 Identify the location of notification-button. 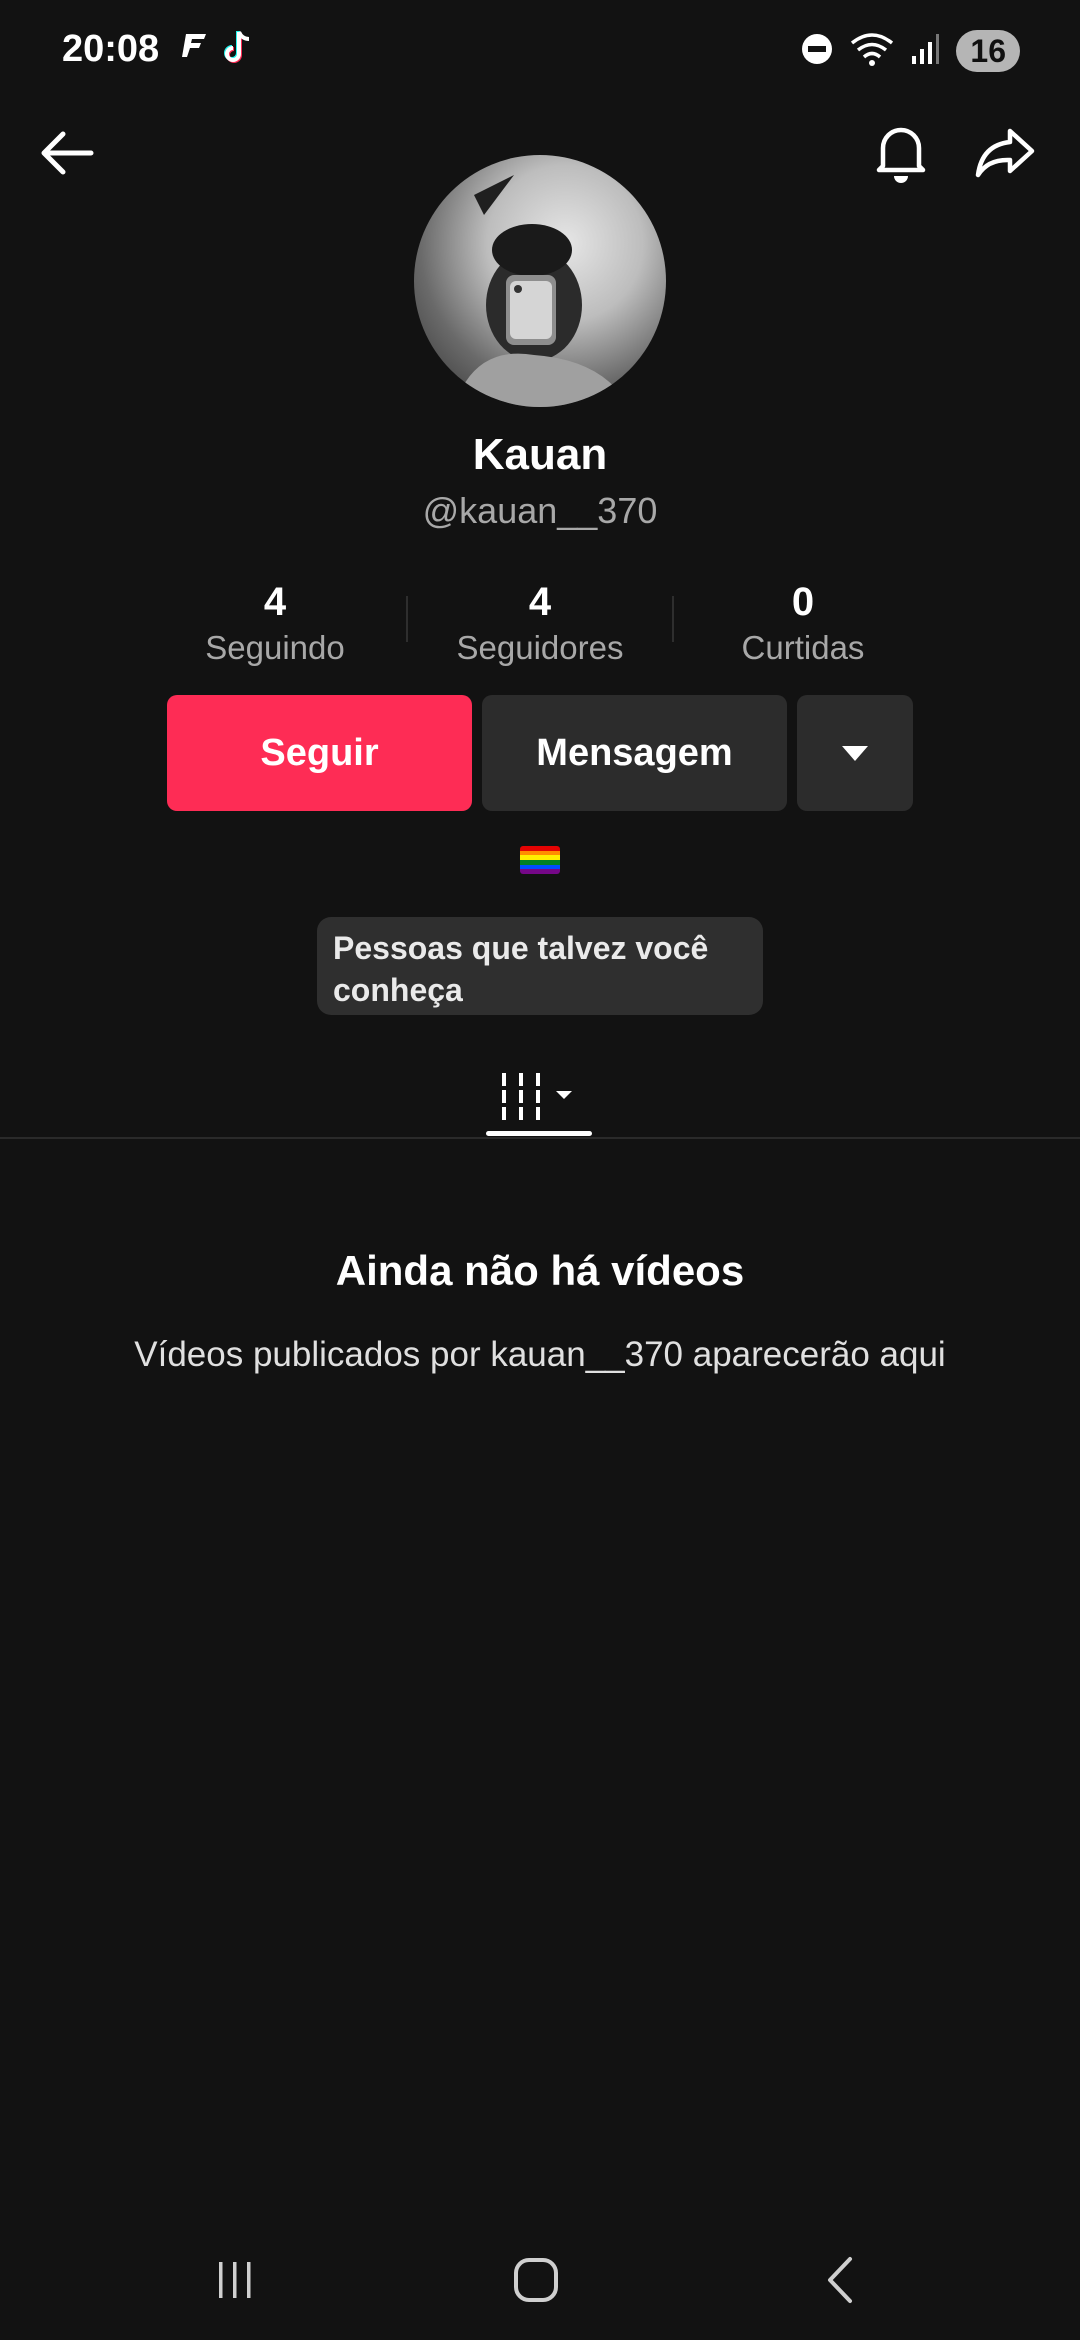
(901, 153).